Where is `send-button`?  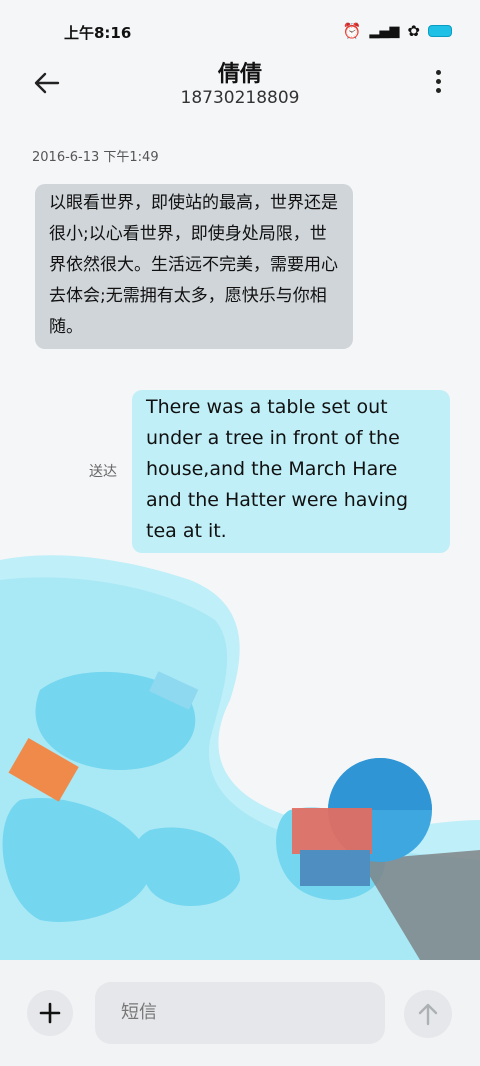
send-button is located at coordinates (428, 1014).